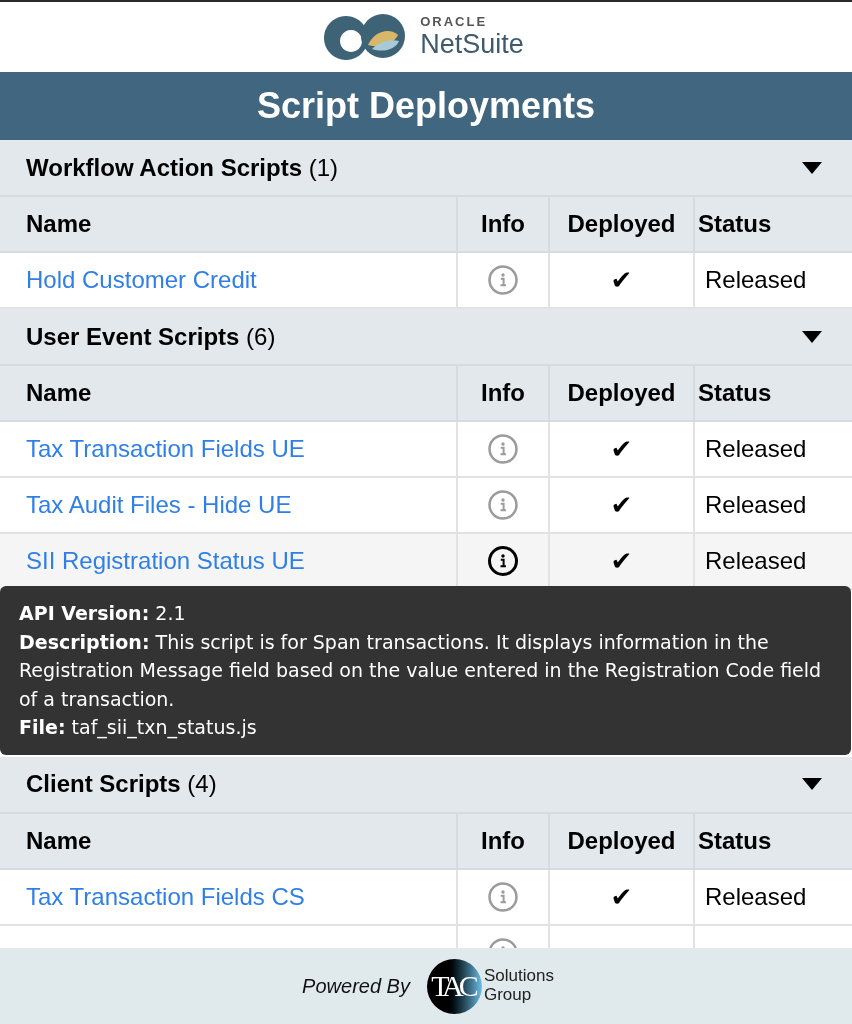  I want to click on script-link: Tax Transaction Fields CS, so click(165, 896).